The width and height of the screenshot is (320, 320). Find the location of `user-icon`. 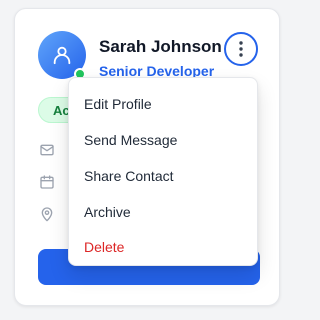

user-icon is located at coordinates (62, 55).